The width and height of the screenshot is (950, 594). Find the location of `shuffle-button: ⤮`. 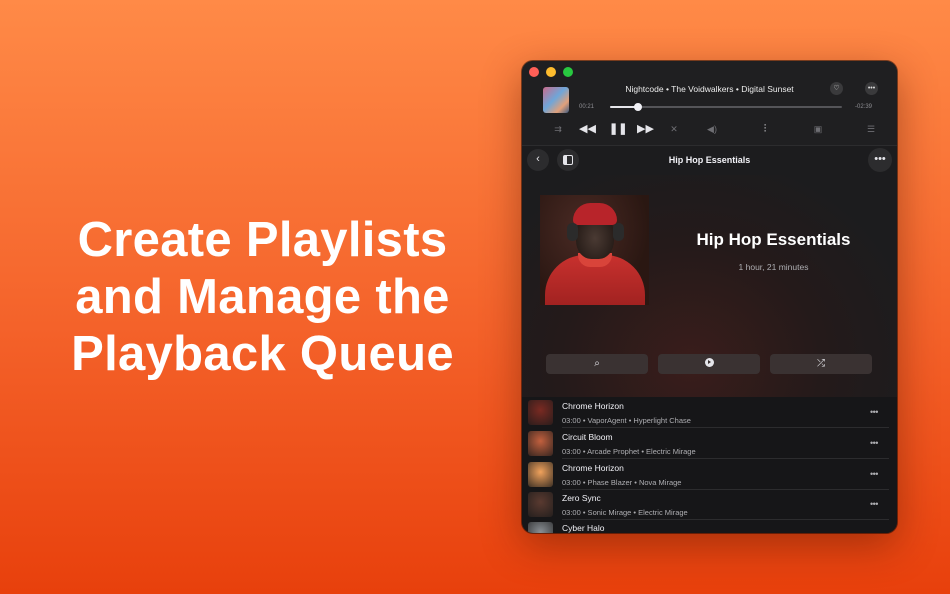

shuffle-button: ⤮ is located at coordinates (821, 364).